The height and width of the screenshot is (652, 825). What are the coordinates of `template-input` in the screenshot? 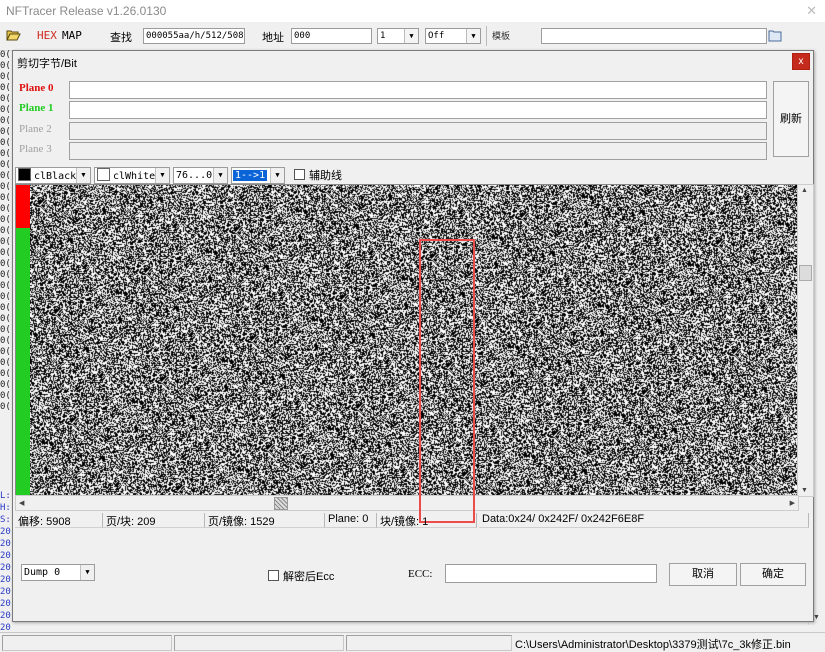 It's located at (654, 36).